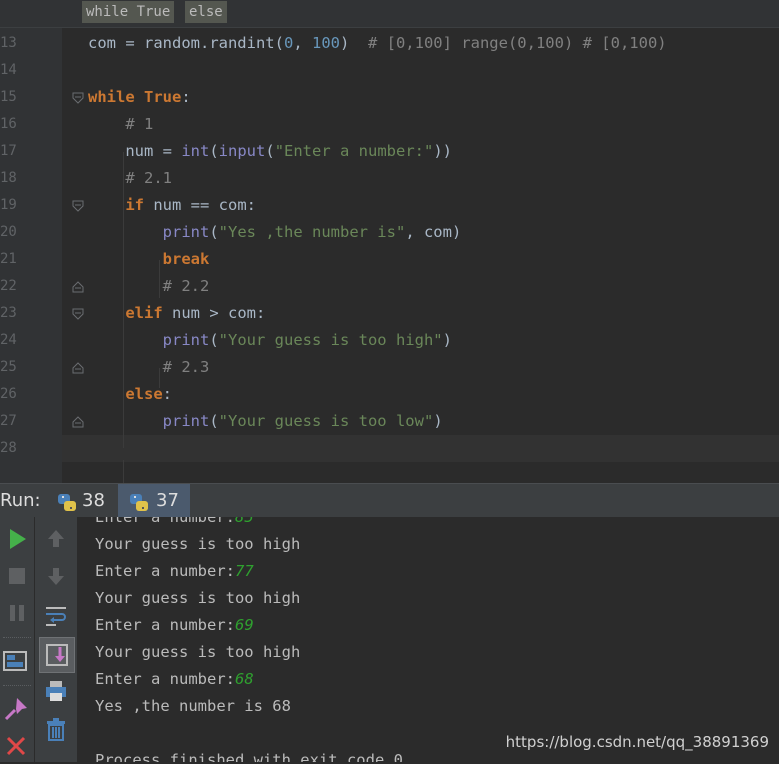 The width and height of the screenshot is (779, 764). I want to click on code-token: num == com:, so click(204, 205).